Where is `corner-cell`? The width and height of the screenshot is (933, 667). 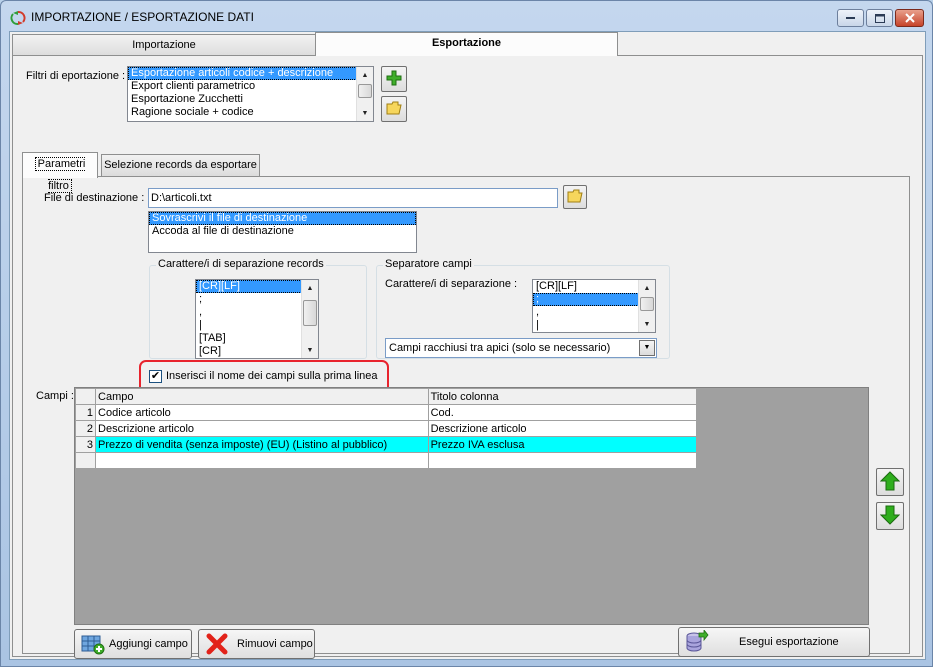 corner-cell is located at coordinates (85, 396).